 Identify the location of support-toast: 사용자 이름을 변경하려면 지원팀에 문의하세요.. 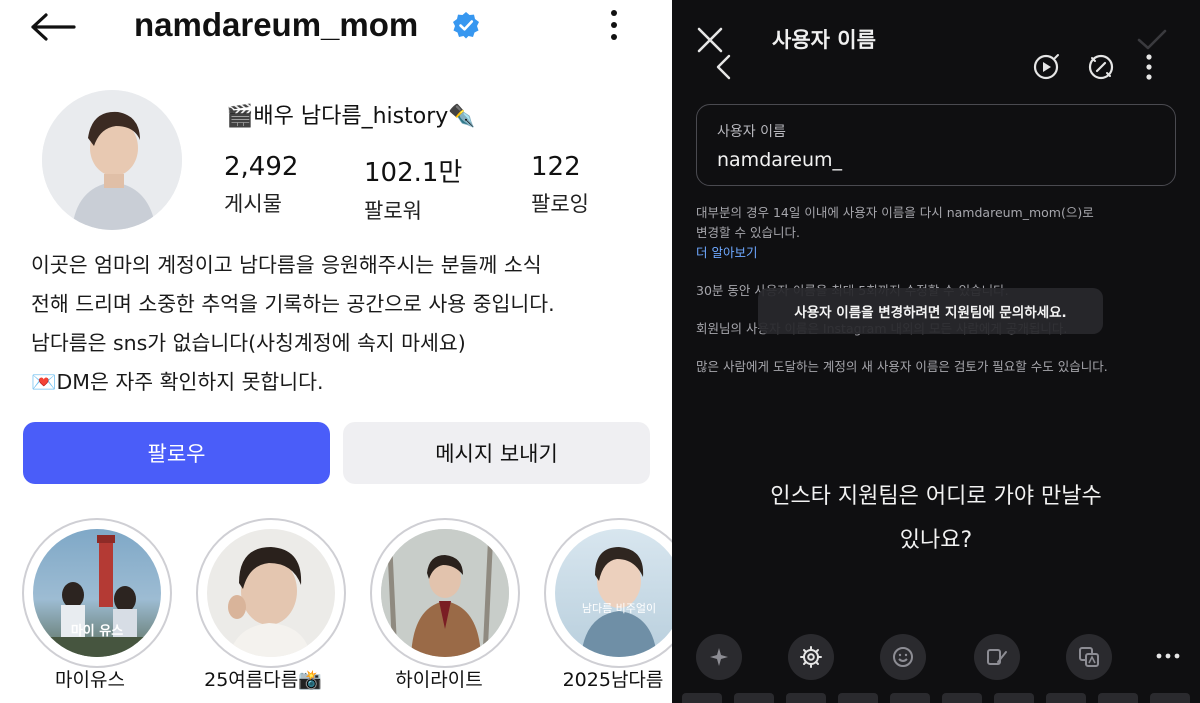
(930, 311).